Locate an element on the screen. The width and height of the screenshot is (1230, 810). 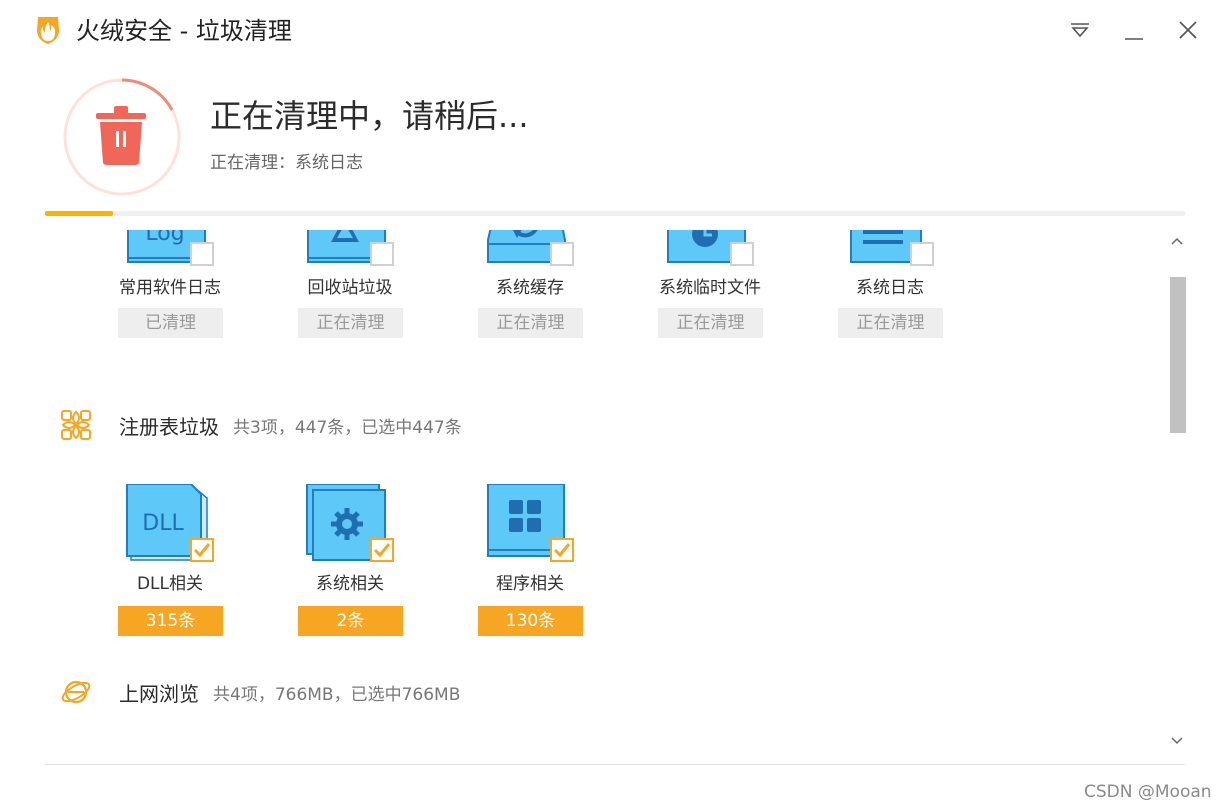
minimize-button is located at coordinates (1134, 30).